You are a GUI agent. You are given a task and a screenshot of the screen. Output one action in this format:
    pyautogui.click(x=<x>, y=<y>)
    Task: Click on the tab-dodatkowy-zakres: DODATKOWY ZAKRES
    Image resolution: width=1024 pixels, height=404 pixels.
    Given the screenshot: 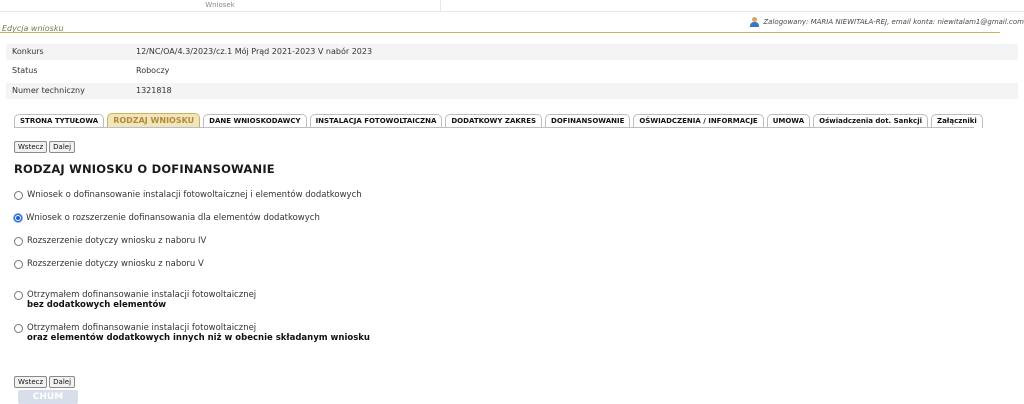 What is the action you would take?
    pyautogui.click(x=494, y=121)
    